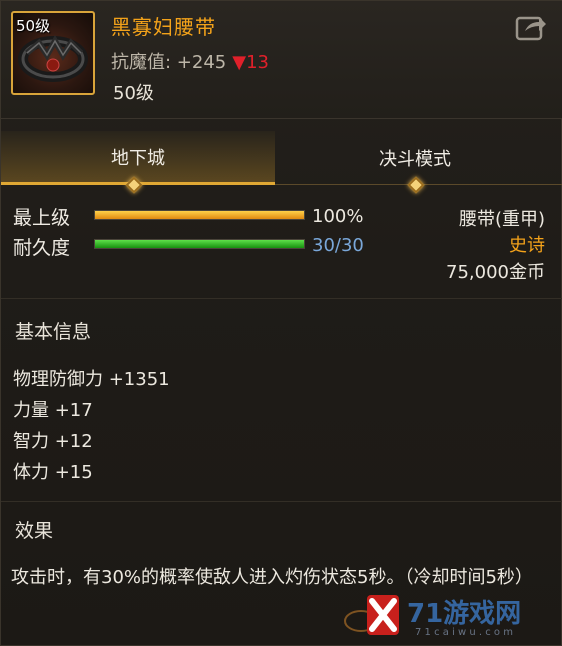 Image resolution: width=562 pixels, height=646 pixels. I want to click on durability-bar-fill, so click(199, 244).